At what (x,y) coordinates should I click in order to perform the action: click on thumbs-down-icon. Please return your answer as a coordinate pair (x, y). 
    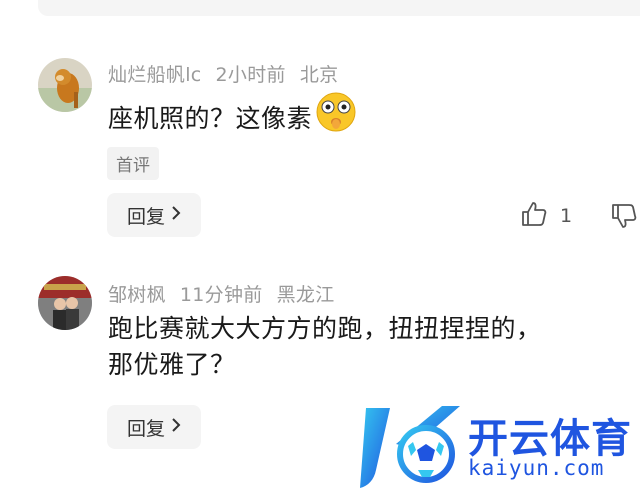
    Looking at the image, I should click on (624, 219).